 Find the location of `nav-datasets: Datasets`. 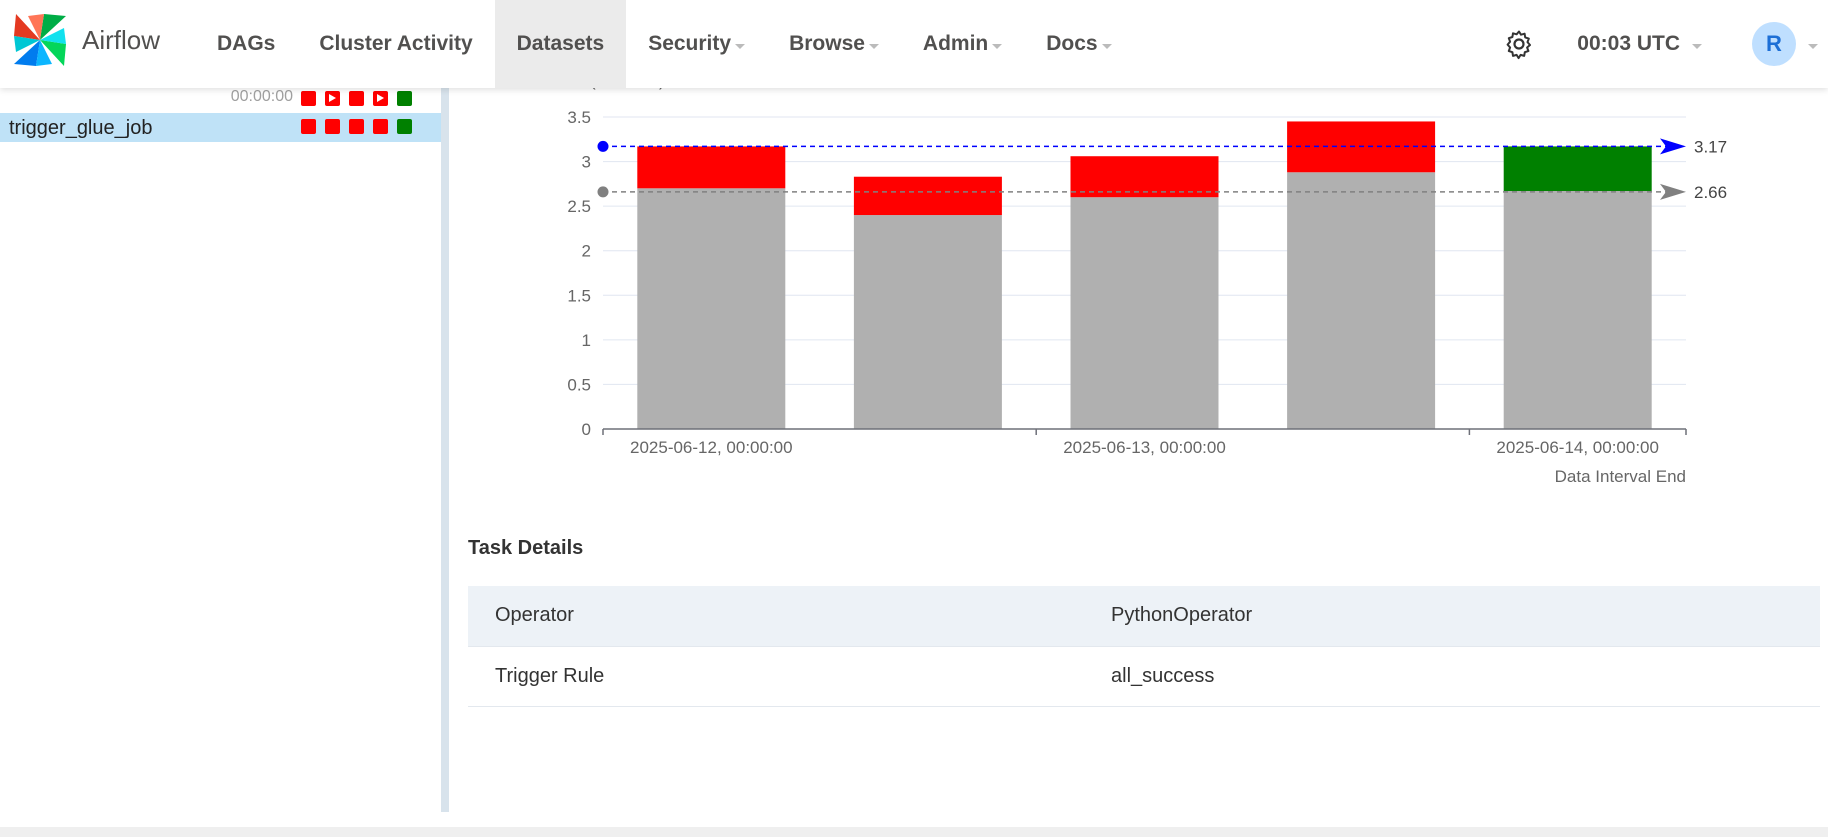

nav-datasets: Datasets is located at coordinates (560, 44).